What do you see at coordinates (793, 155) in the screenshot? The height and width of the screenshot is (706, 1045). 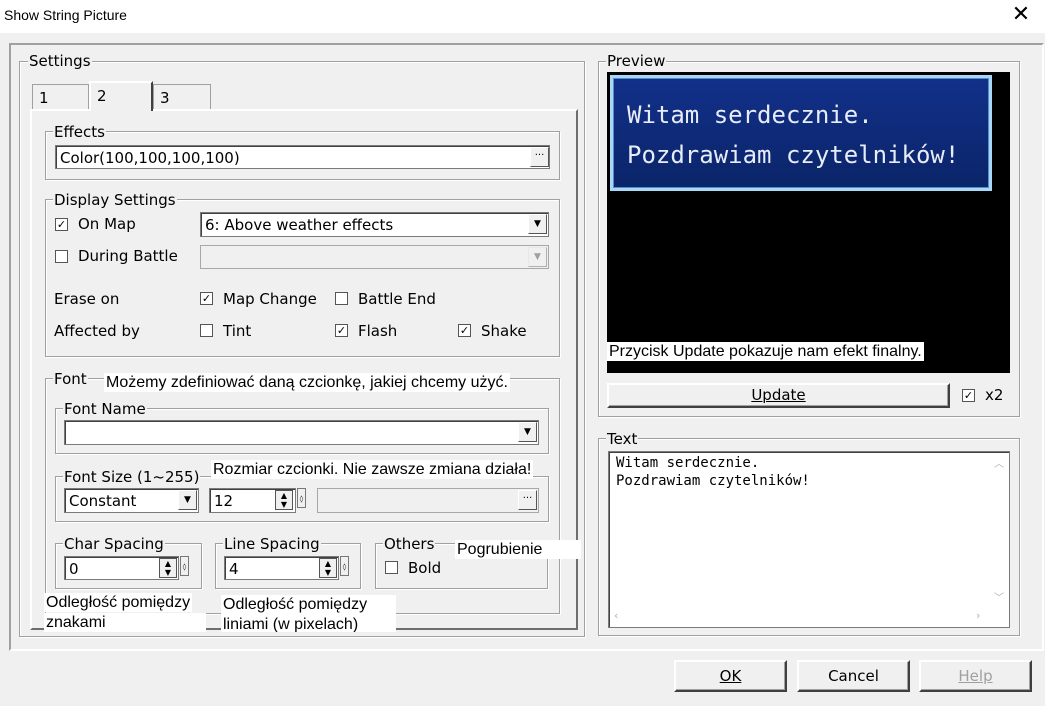 I see `preview-line-2: Pozdrawiam czytelników!` at bounding box center [793, 155].